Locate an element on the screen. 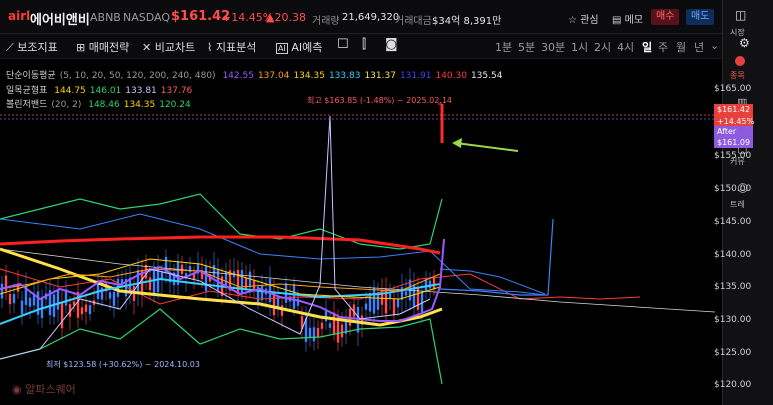 Image resolution: width=773 pixels, height=405 pixels. chevron-down-icon: ⌄ is located at coordinates (714, 45).